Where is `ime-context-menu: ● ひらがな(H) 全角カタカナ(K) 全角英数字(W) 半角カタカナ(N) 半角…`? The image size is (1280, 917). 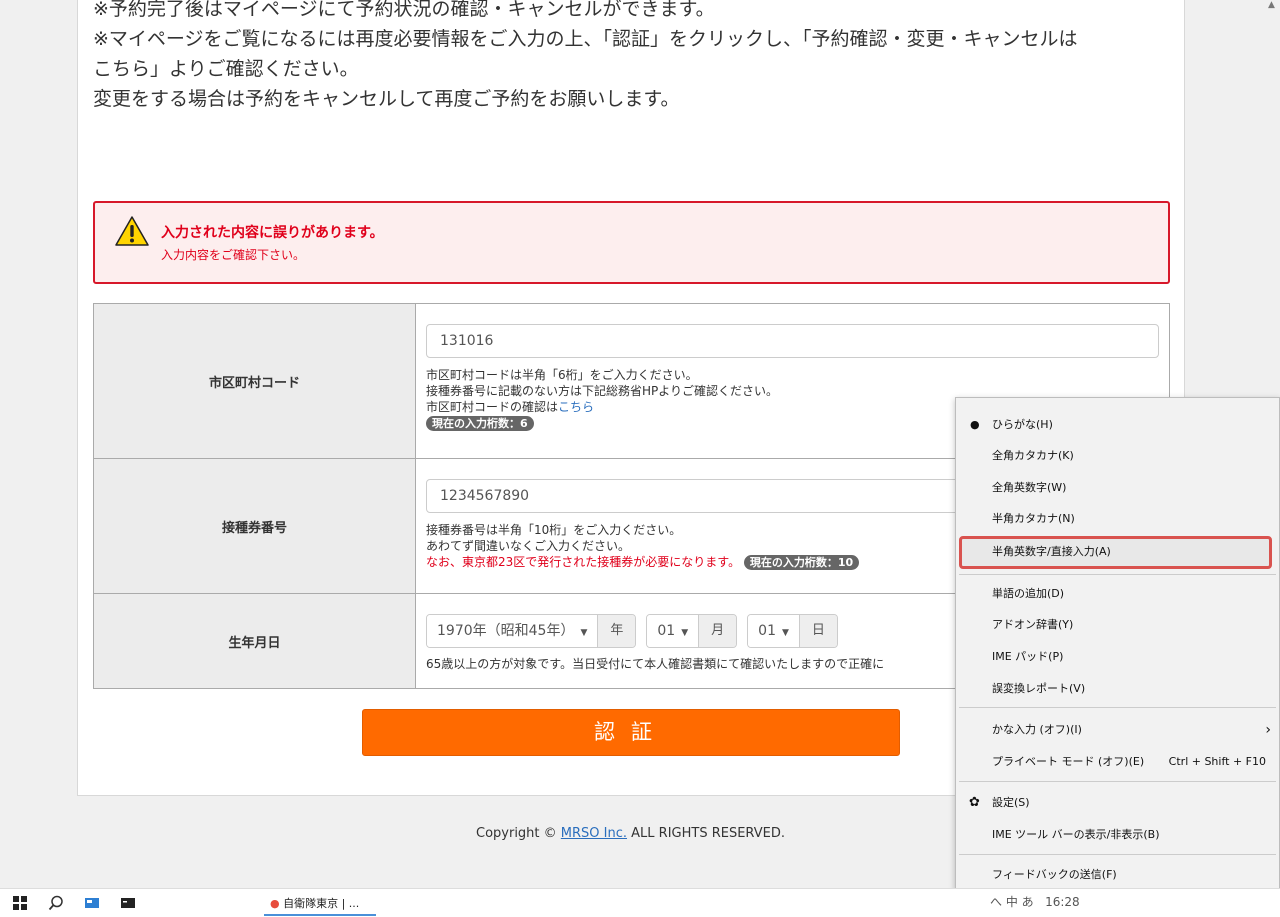
ime-context-menu: ● ひらがな(H) 全角カタカナ(K) 全角英数字(W) 半角カタカナ(N) 半角… is located at coordinates (1117, 644).